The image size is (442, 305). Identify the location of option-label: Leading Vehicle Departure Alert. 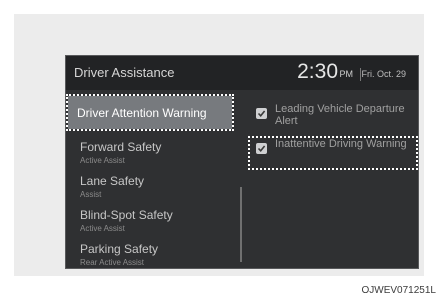
(340, 115).